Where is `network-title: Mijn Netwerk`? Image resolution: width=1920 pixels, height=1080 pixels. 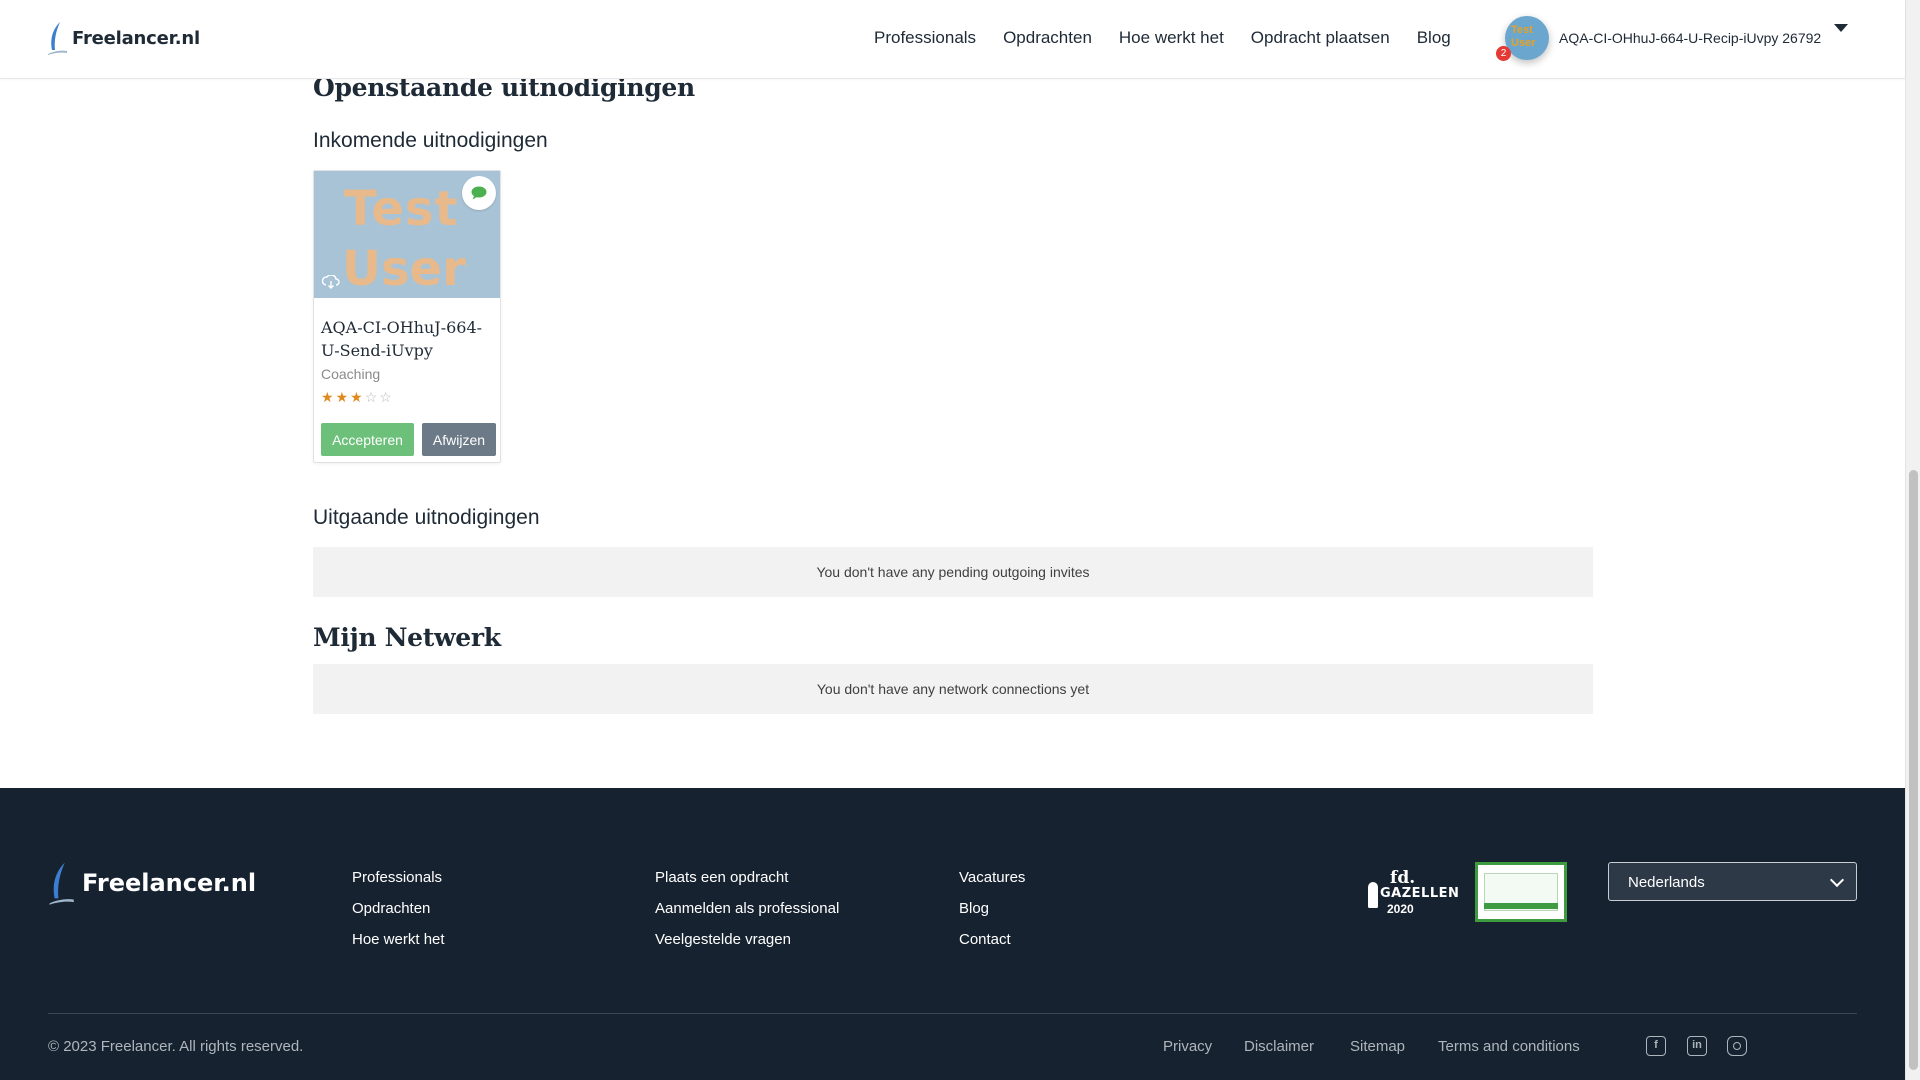
network-title: Mijn Netwerk is located at coordinates (407, 637).